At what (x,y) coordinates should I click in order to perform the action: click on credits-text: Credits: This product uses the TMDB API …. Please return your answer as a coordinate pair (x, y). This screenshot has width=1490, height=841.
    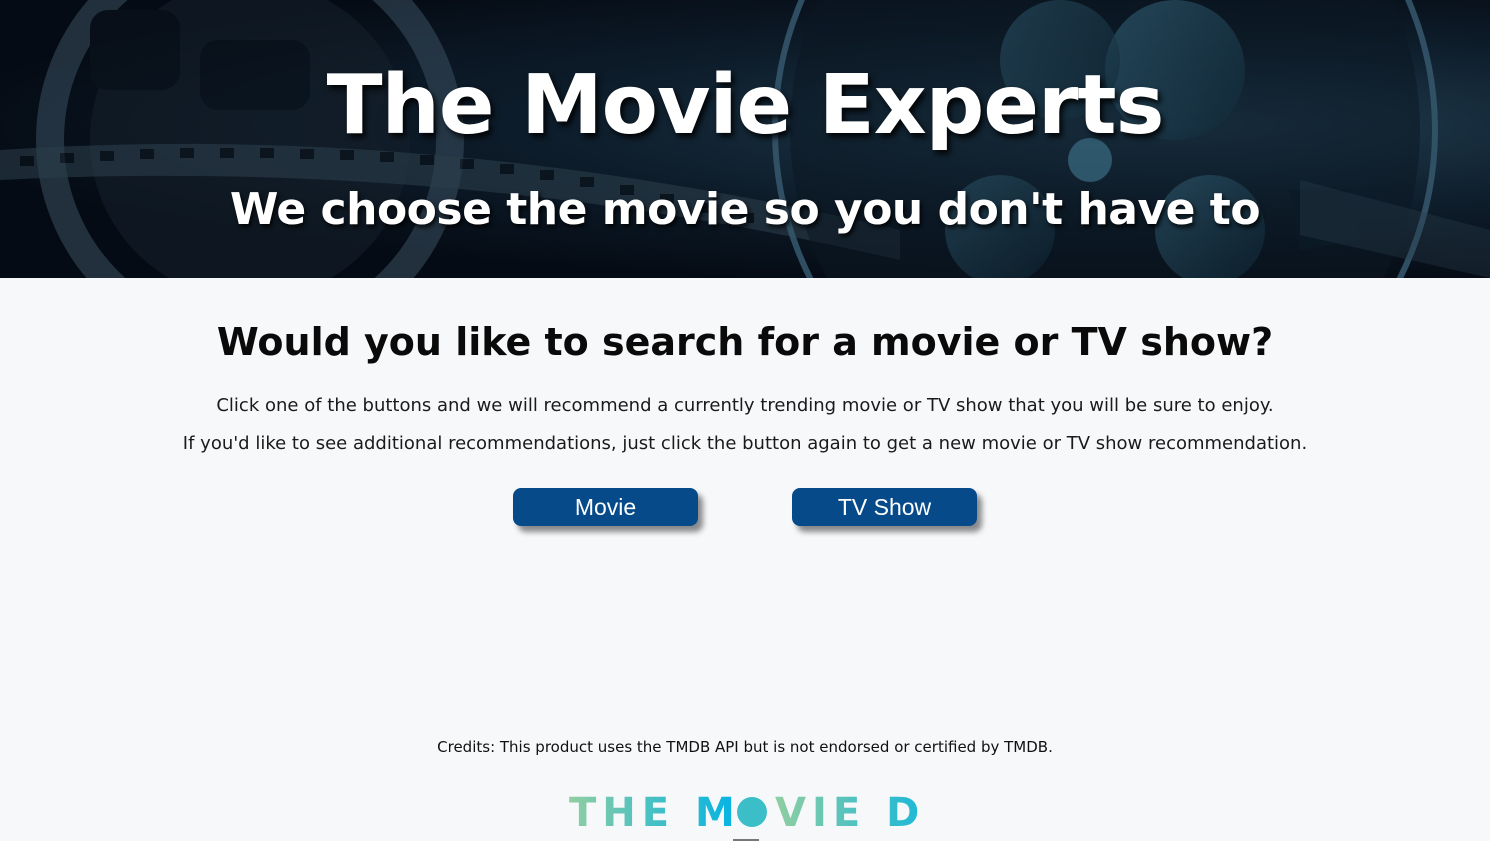
    Looking at the image, I should click on (745, 747).